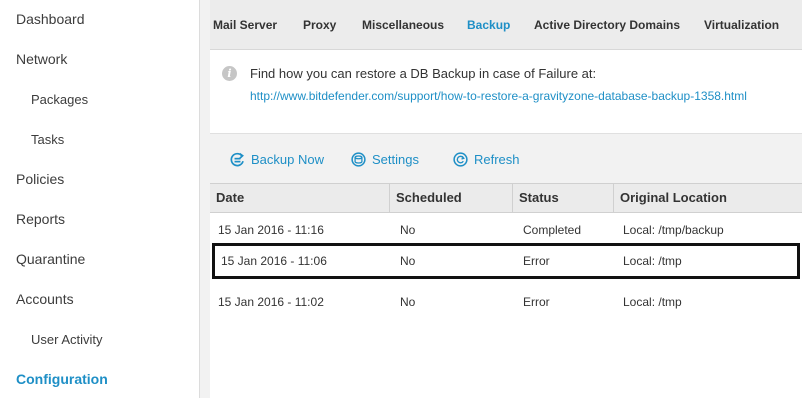 The height and width of the screenshot is (398, 802). I want to click on sidebar-item-reports: Reports, so click(40, 219).